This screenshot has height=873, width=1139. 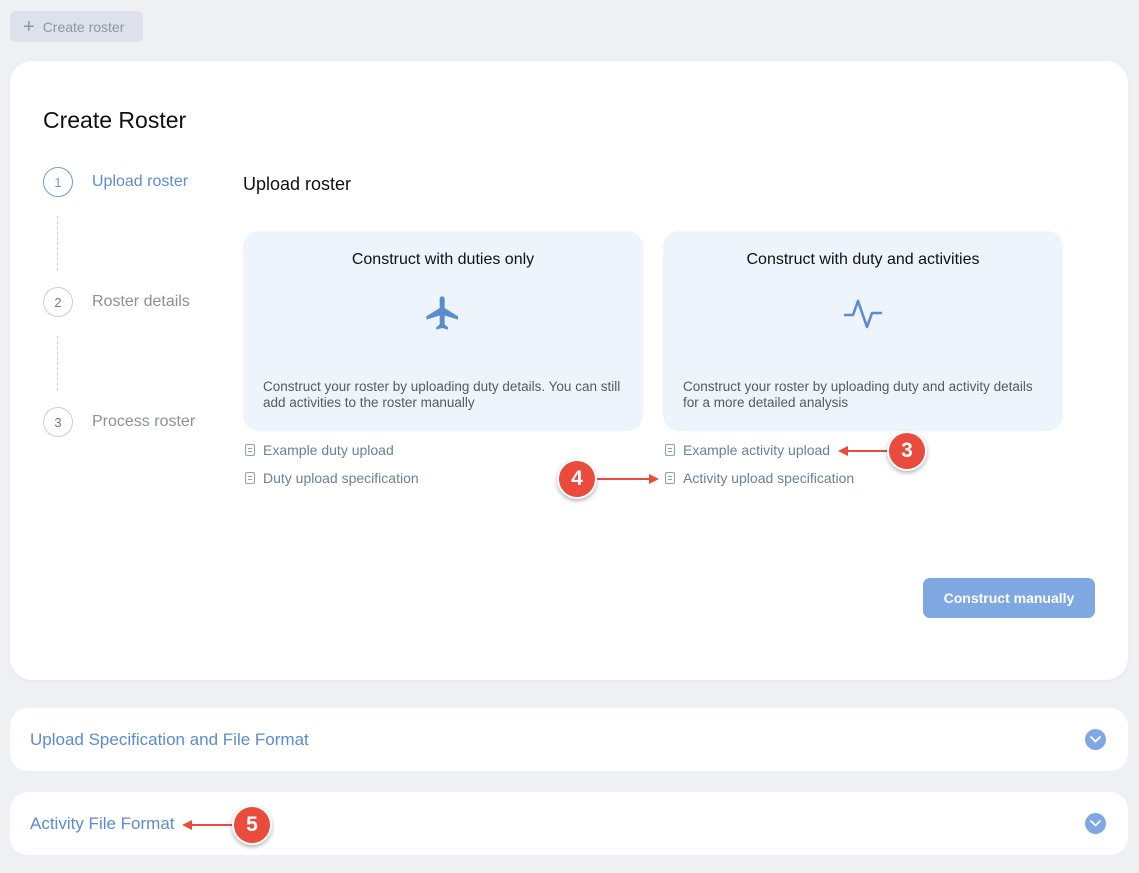 I want to click on activity-upload-spec-link: Activity upload specification, so click(x=759, y=478).